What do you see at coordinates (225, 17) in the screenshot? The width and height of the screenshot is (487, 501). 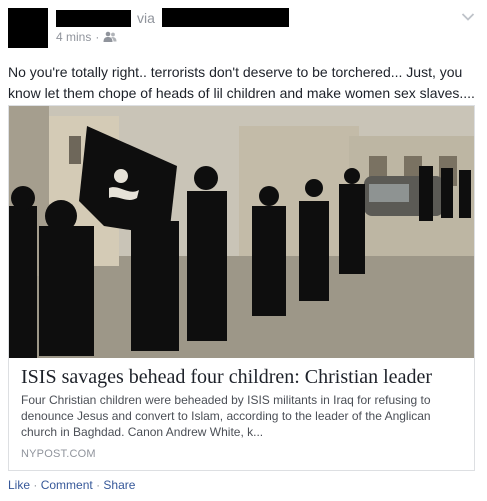 I see `page-name-redacted` at bounding box center [225, 17].